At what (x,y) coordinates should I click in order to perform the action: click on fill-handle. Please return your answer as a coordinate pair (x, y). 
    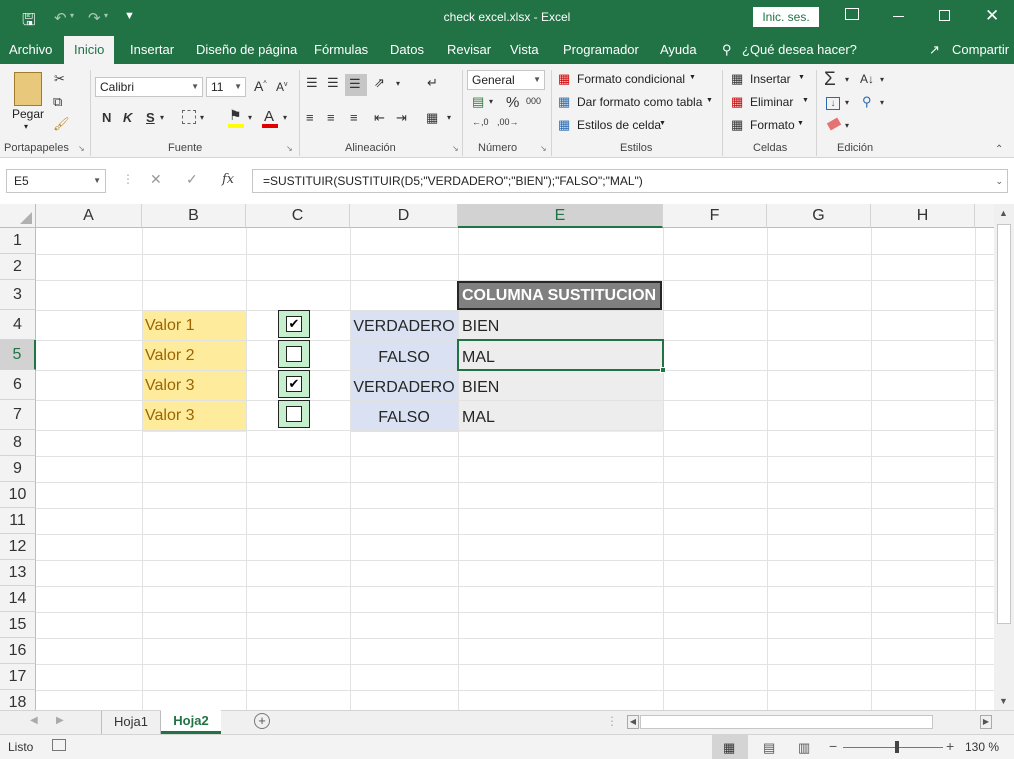
    Looking at the image, I should click on (663, 370).